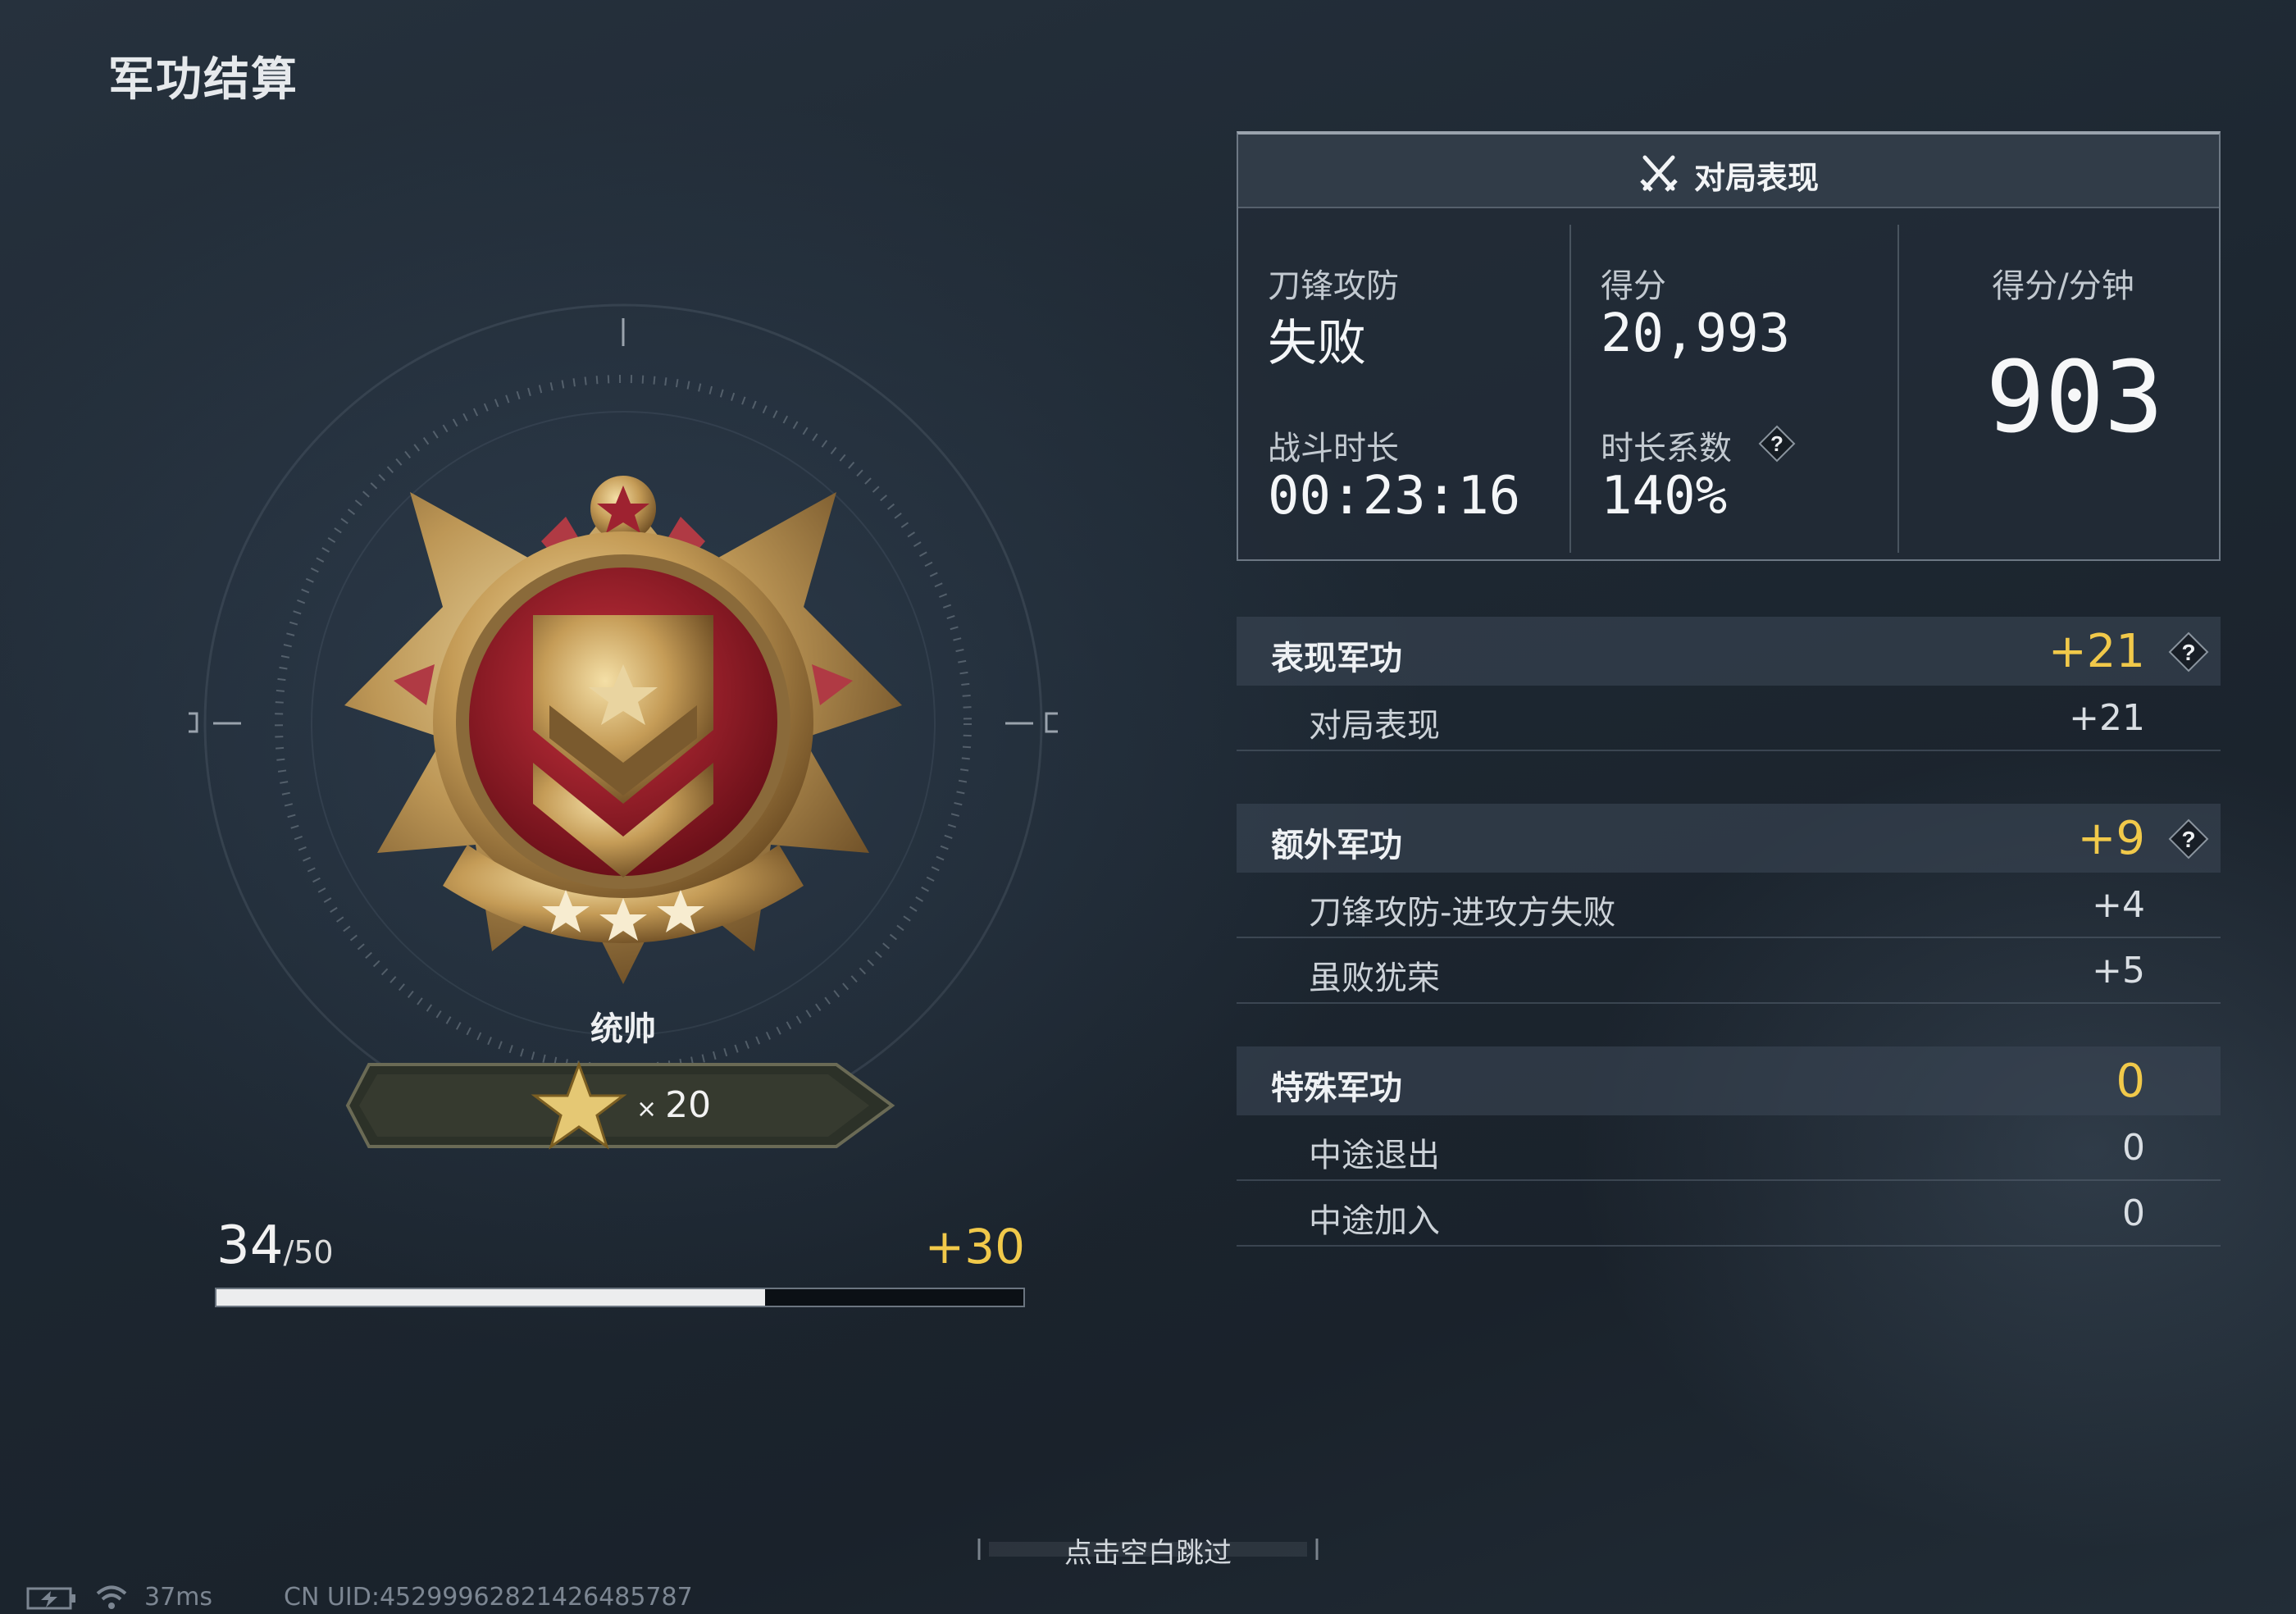  Describe the element at coordinates (647, 1109) in the screenshot. I see `star-multiplier: ×` at that location.